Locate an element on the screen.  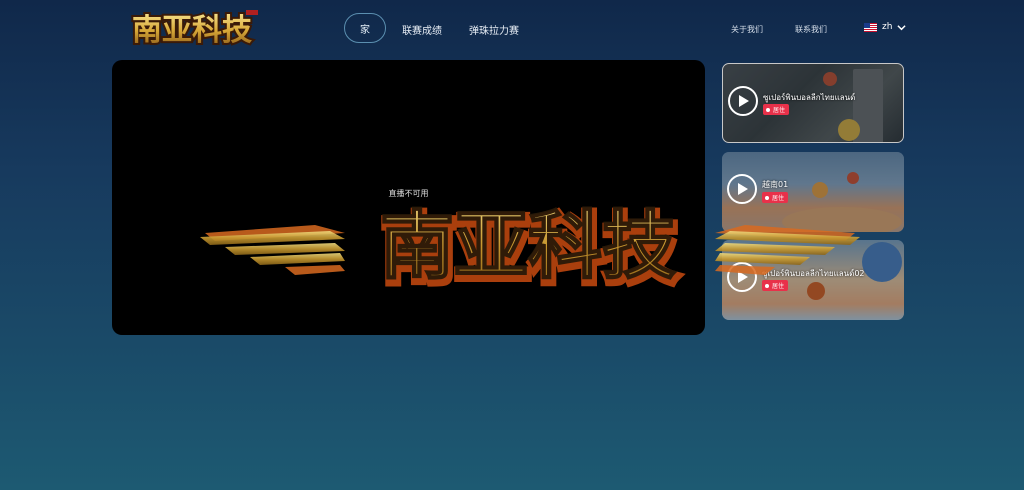
logo-graphic: 南亚科技 南亚科技 is located at coordinates (194, 30).